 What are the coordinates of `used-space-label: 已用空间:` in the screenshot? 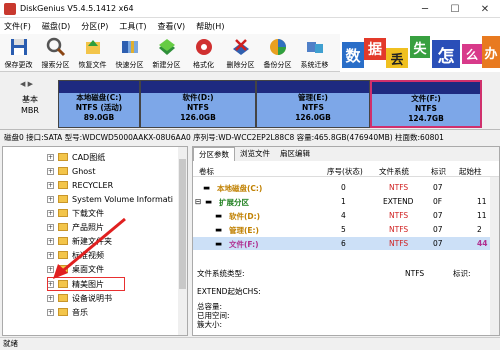 It's located at (213, 315).